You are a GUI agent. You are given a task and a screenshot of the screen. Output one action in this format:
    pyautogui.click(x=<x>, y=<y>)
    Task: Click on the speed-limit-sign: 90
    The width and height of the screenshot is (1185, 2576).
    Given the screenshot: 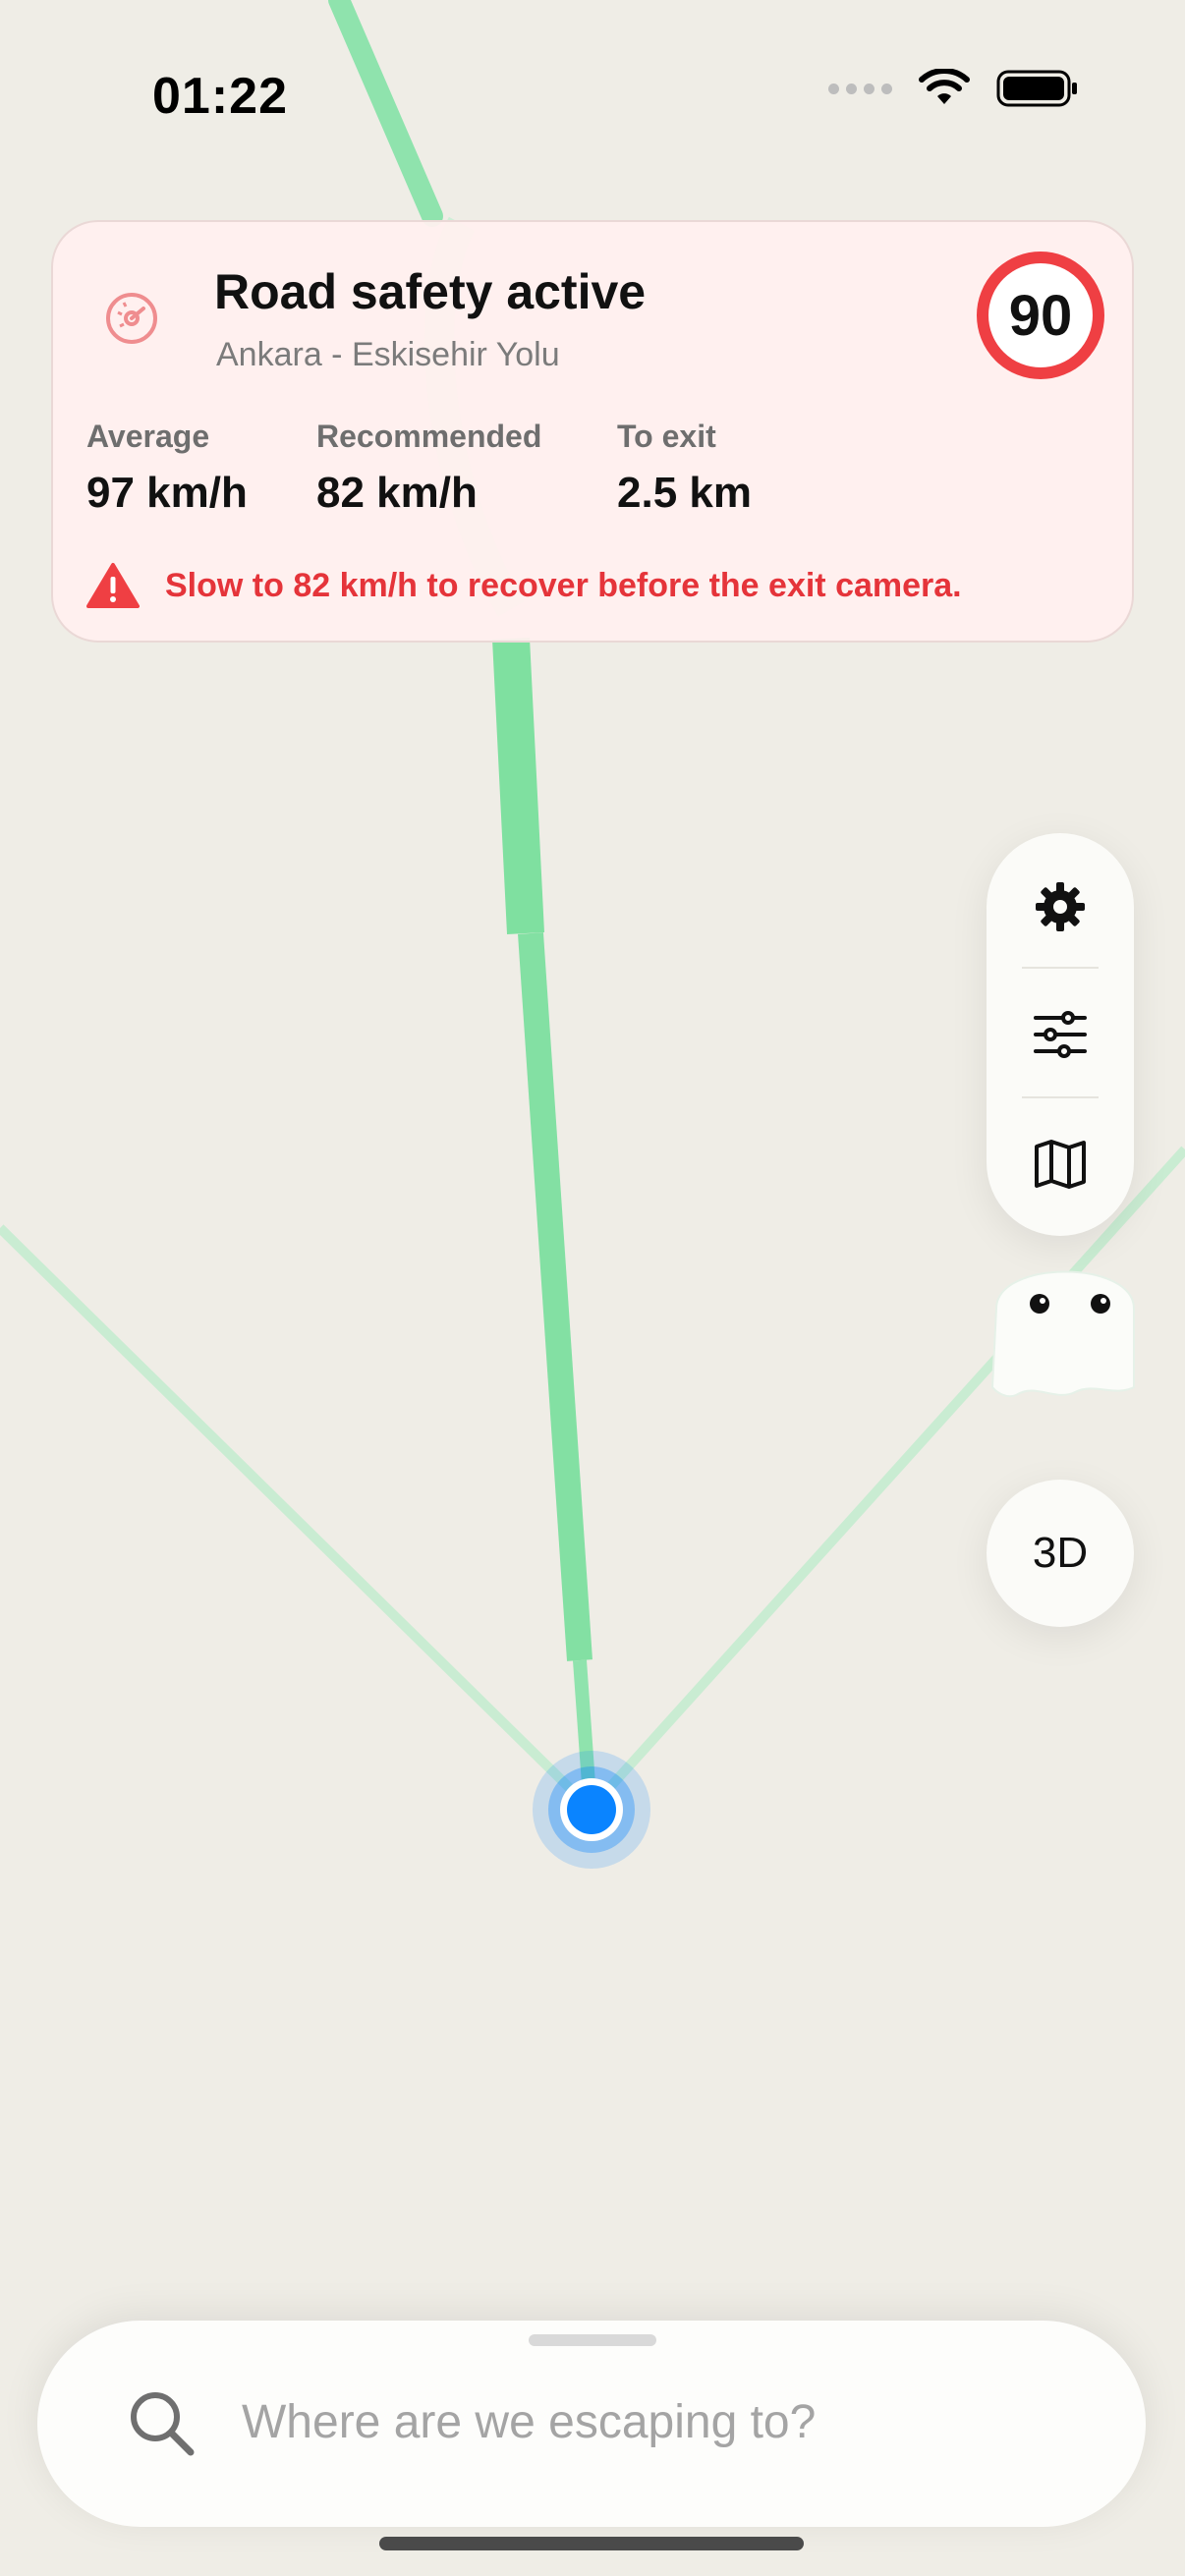 What is the action you would take?
    pyautogui.click(x=1041, y=315)
    